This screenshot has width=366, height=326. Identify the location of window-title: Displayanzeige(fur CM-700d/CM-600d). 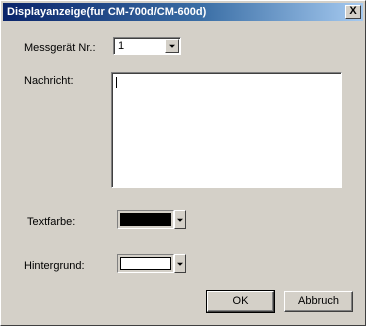
(107, 12).